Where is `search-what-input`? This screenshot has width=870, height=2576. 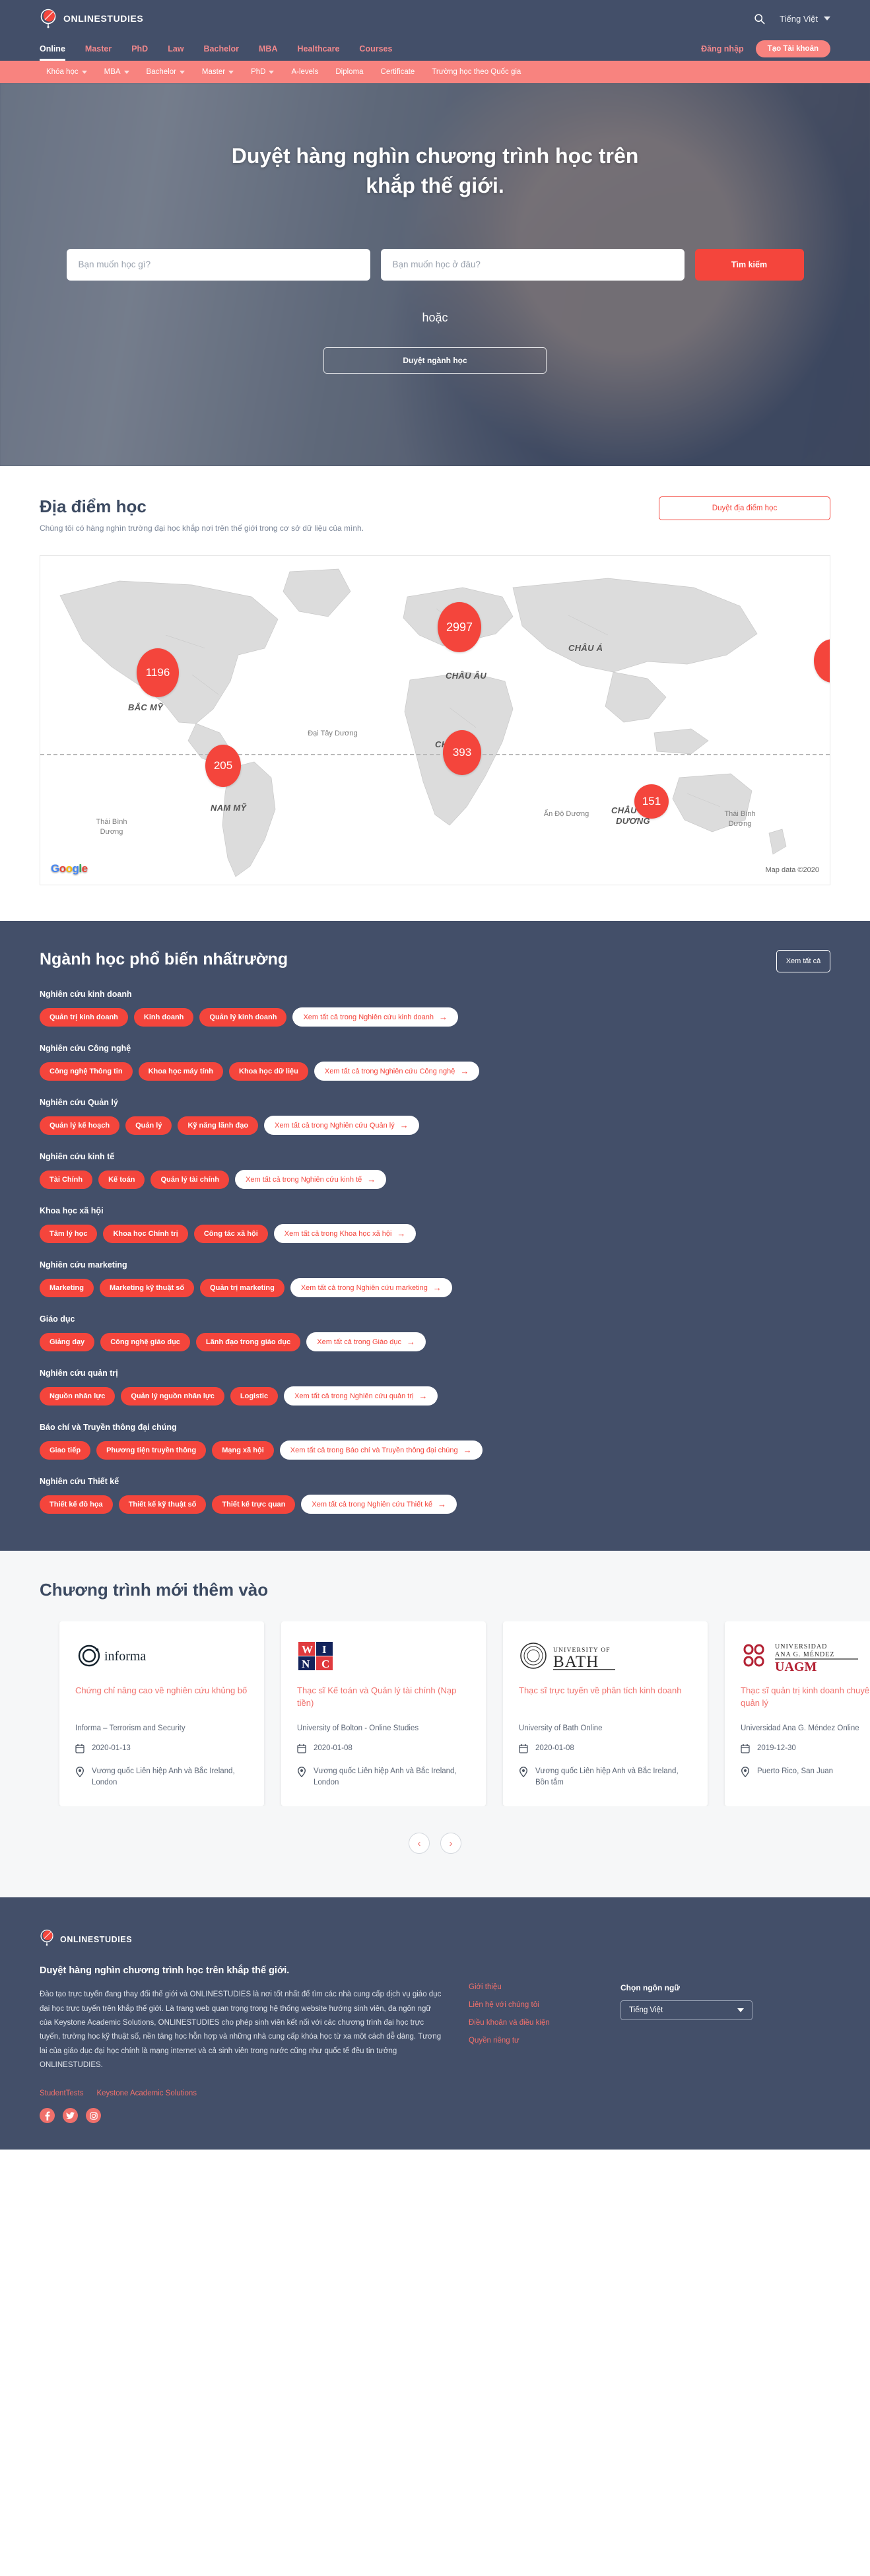
search-what-input is located at coordinates (218, 264).